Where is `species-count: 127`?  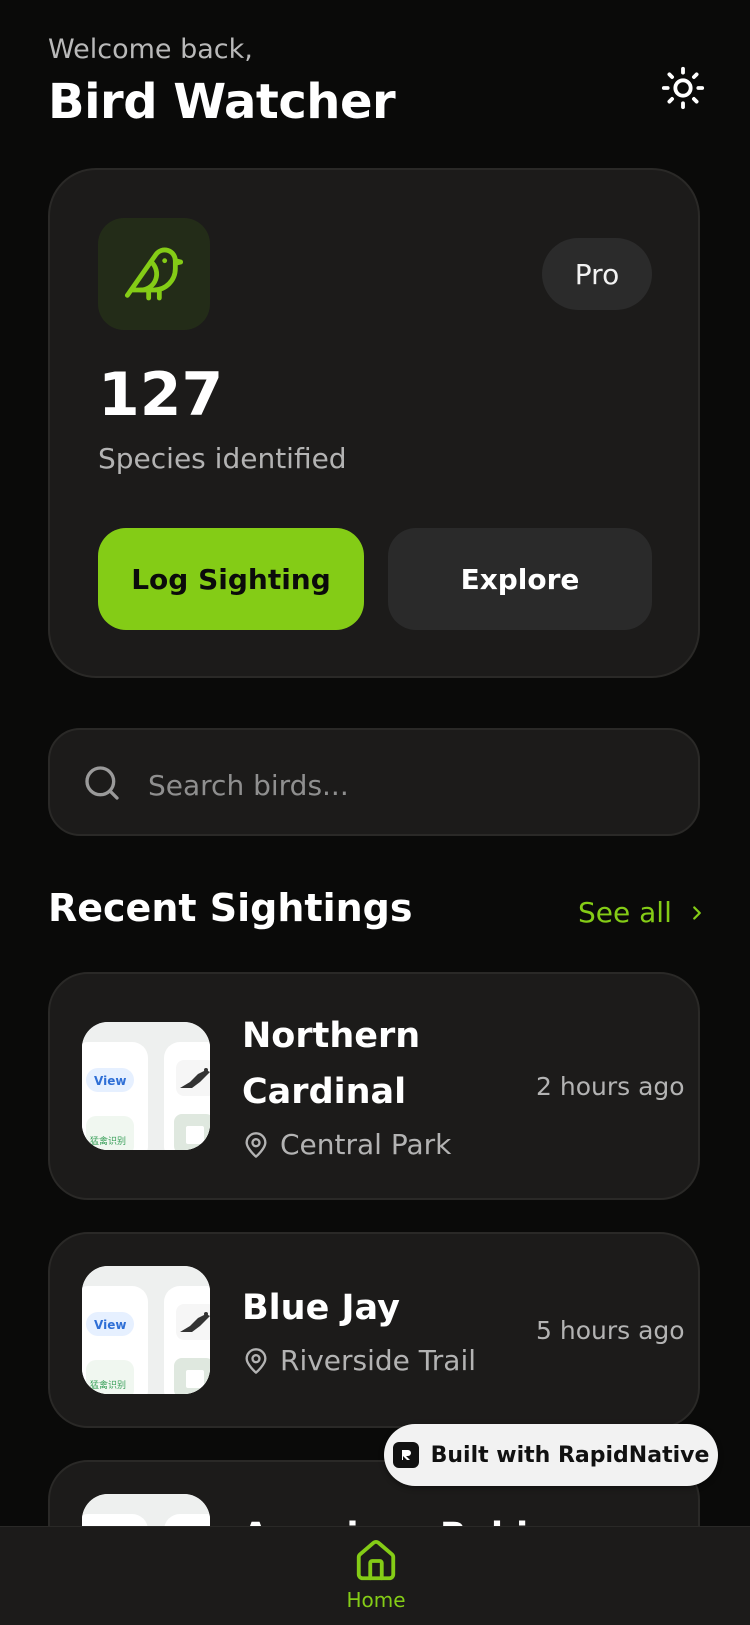
species-count: 127 is located at coordinates (161, 395).